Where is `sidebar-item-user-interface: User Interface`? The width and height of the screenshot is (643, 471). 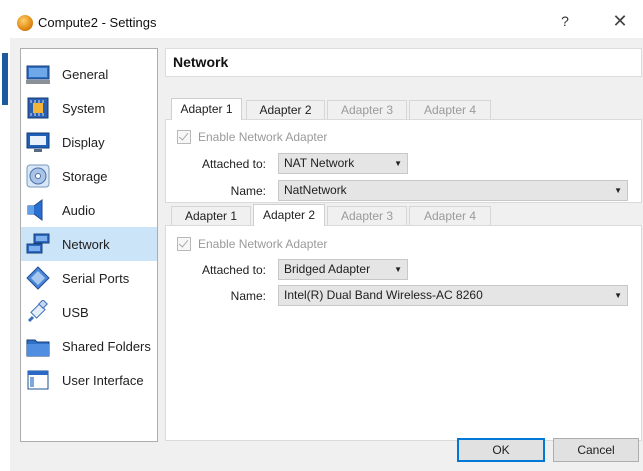 sidebar-item-user-interface: User Interface is located at coordinates (89, 380).